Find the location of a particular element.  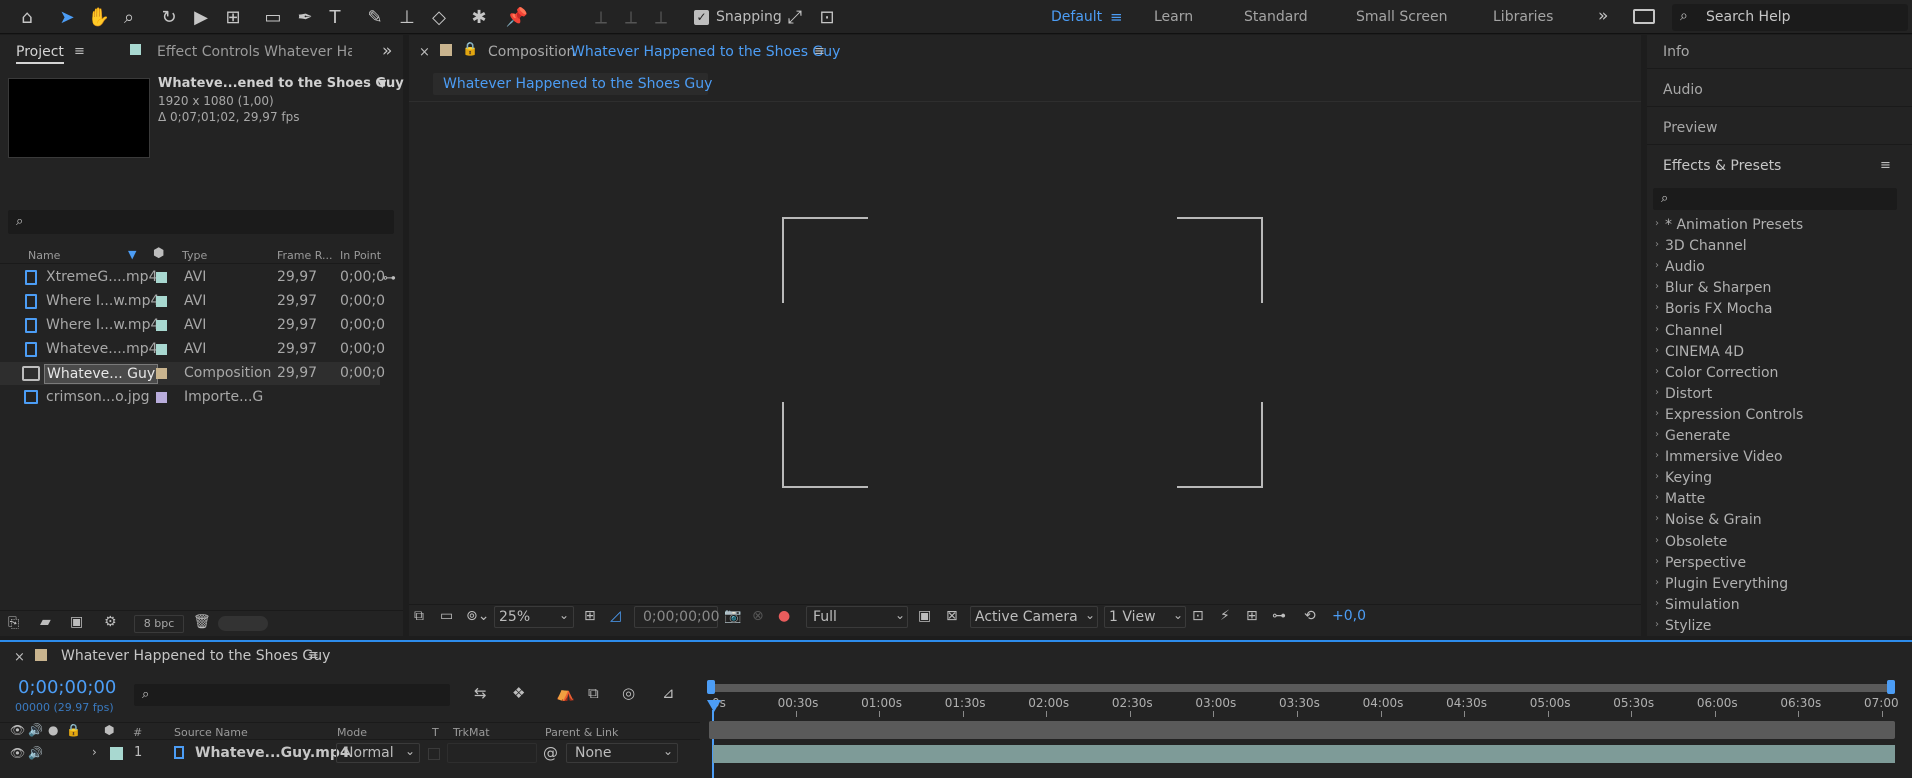

work-area-end-handle is located at coordinates (1891, 687).